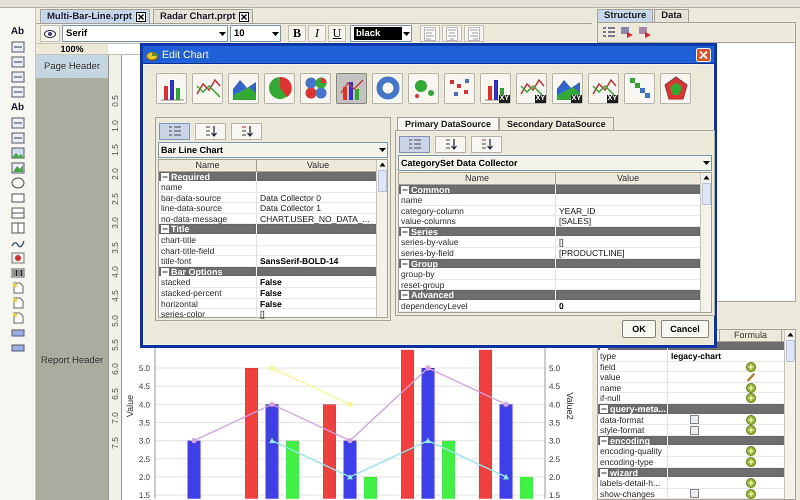 This screenshot has height=500, width=800. What do you see at coordinates (17, 273) in the screenshot?
I see `barcode-icon` at bounding box center [17, 273].